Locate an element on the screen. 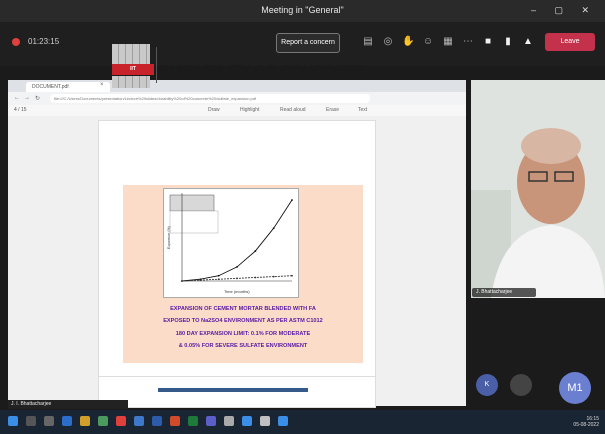  slide-title: DURABILITY OF CONCRETE is located at coordinates (262, 70).